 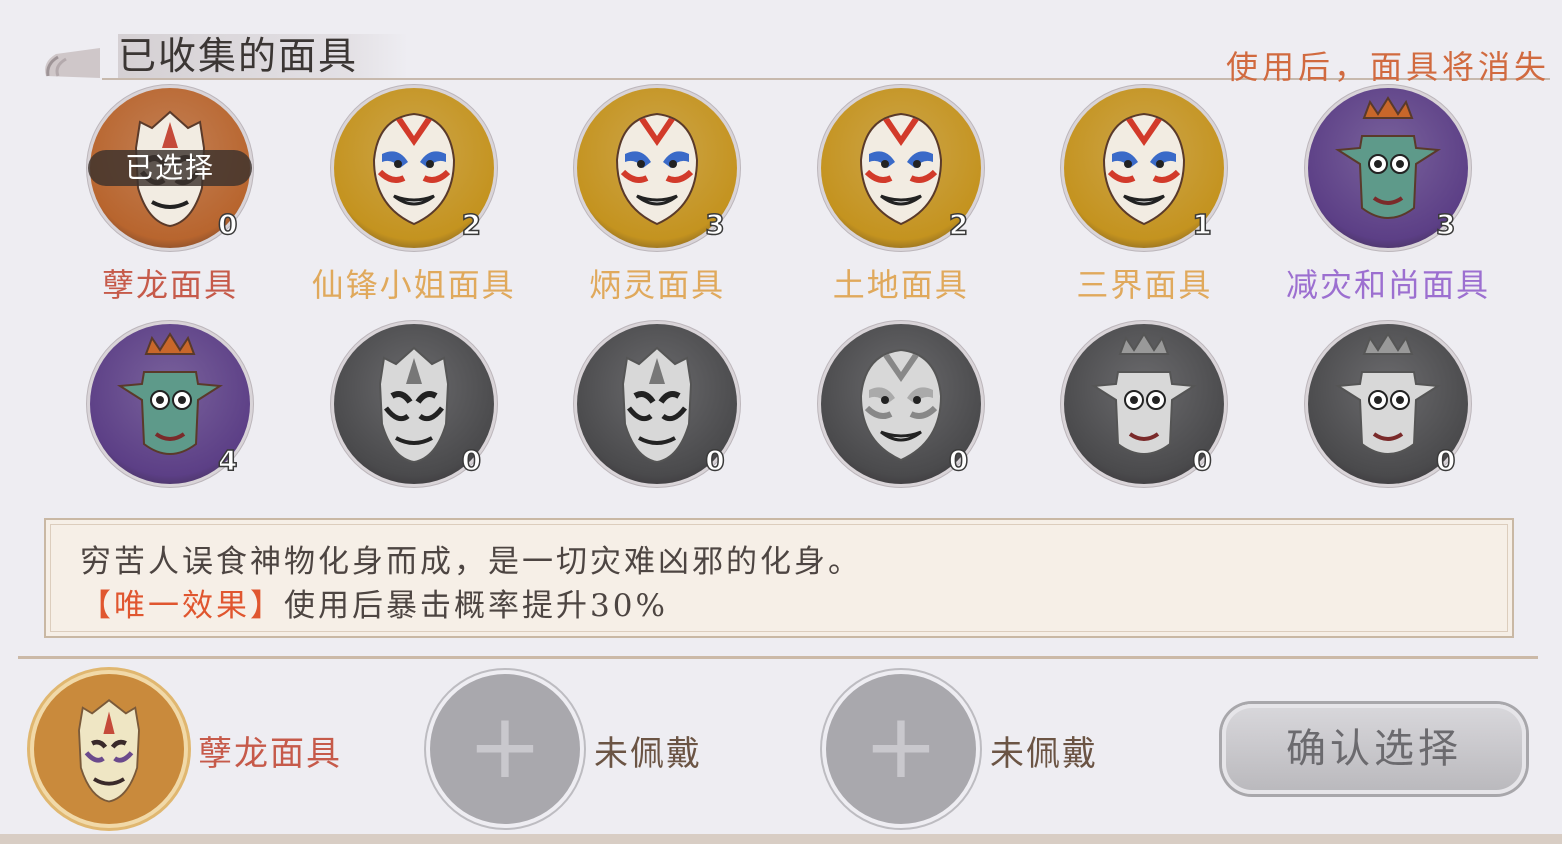 I want to click on mask-item: 2 仙锋小姐面具, so click(x=414, y=196).